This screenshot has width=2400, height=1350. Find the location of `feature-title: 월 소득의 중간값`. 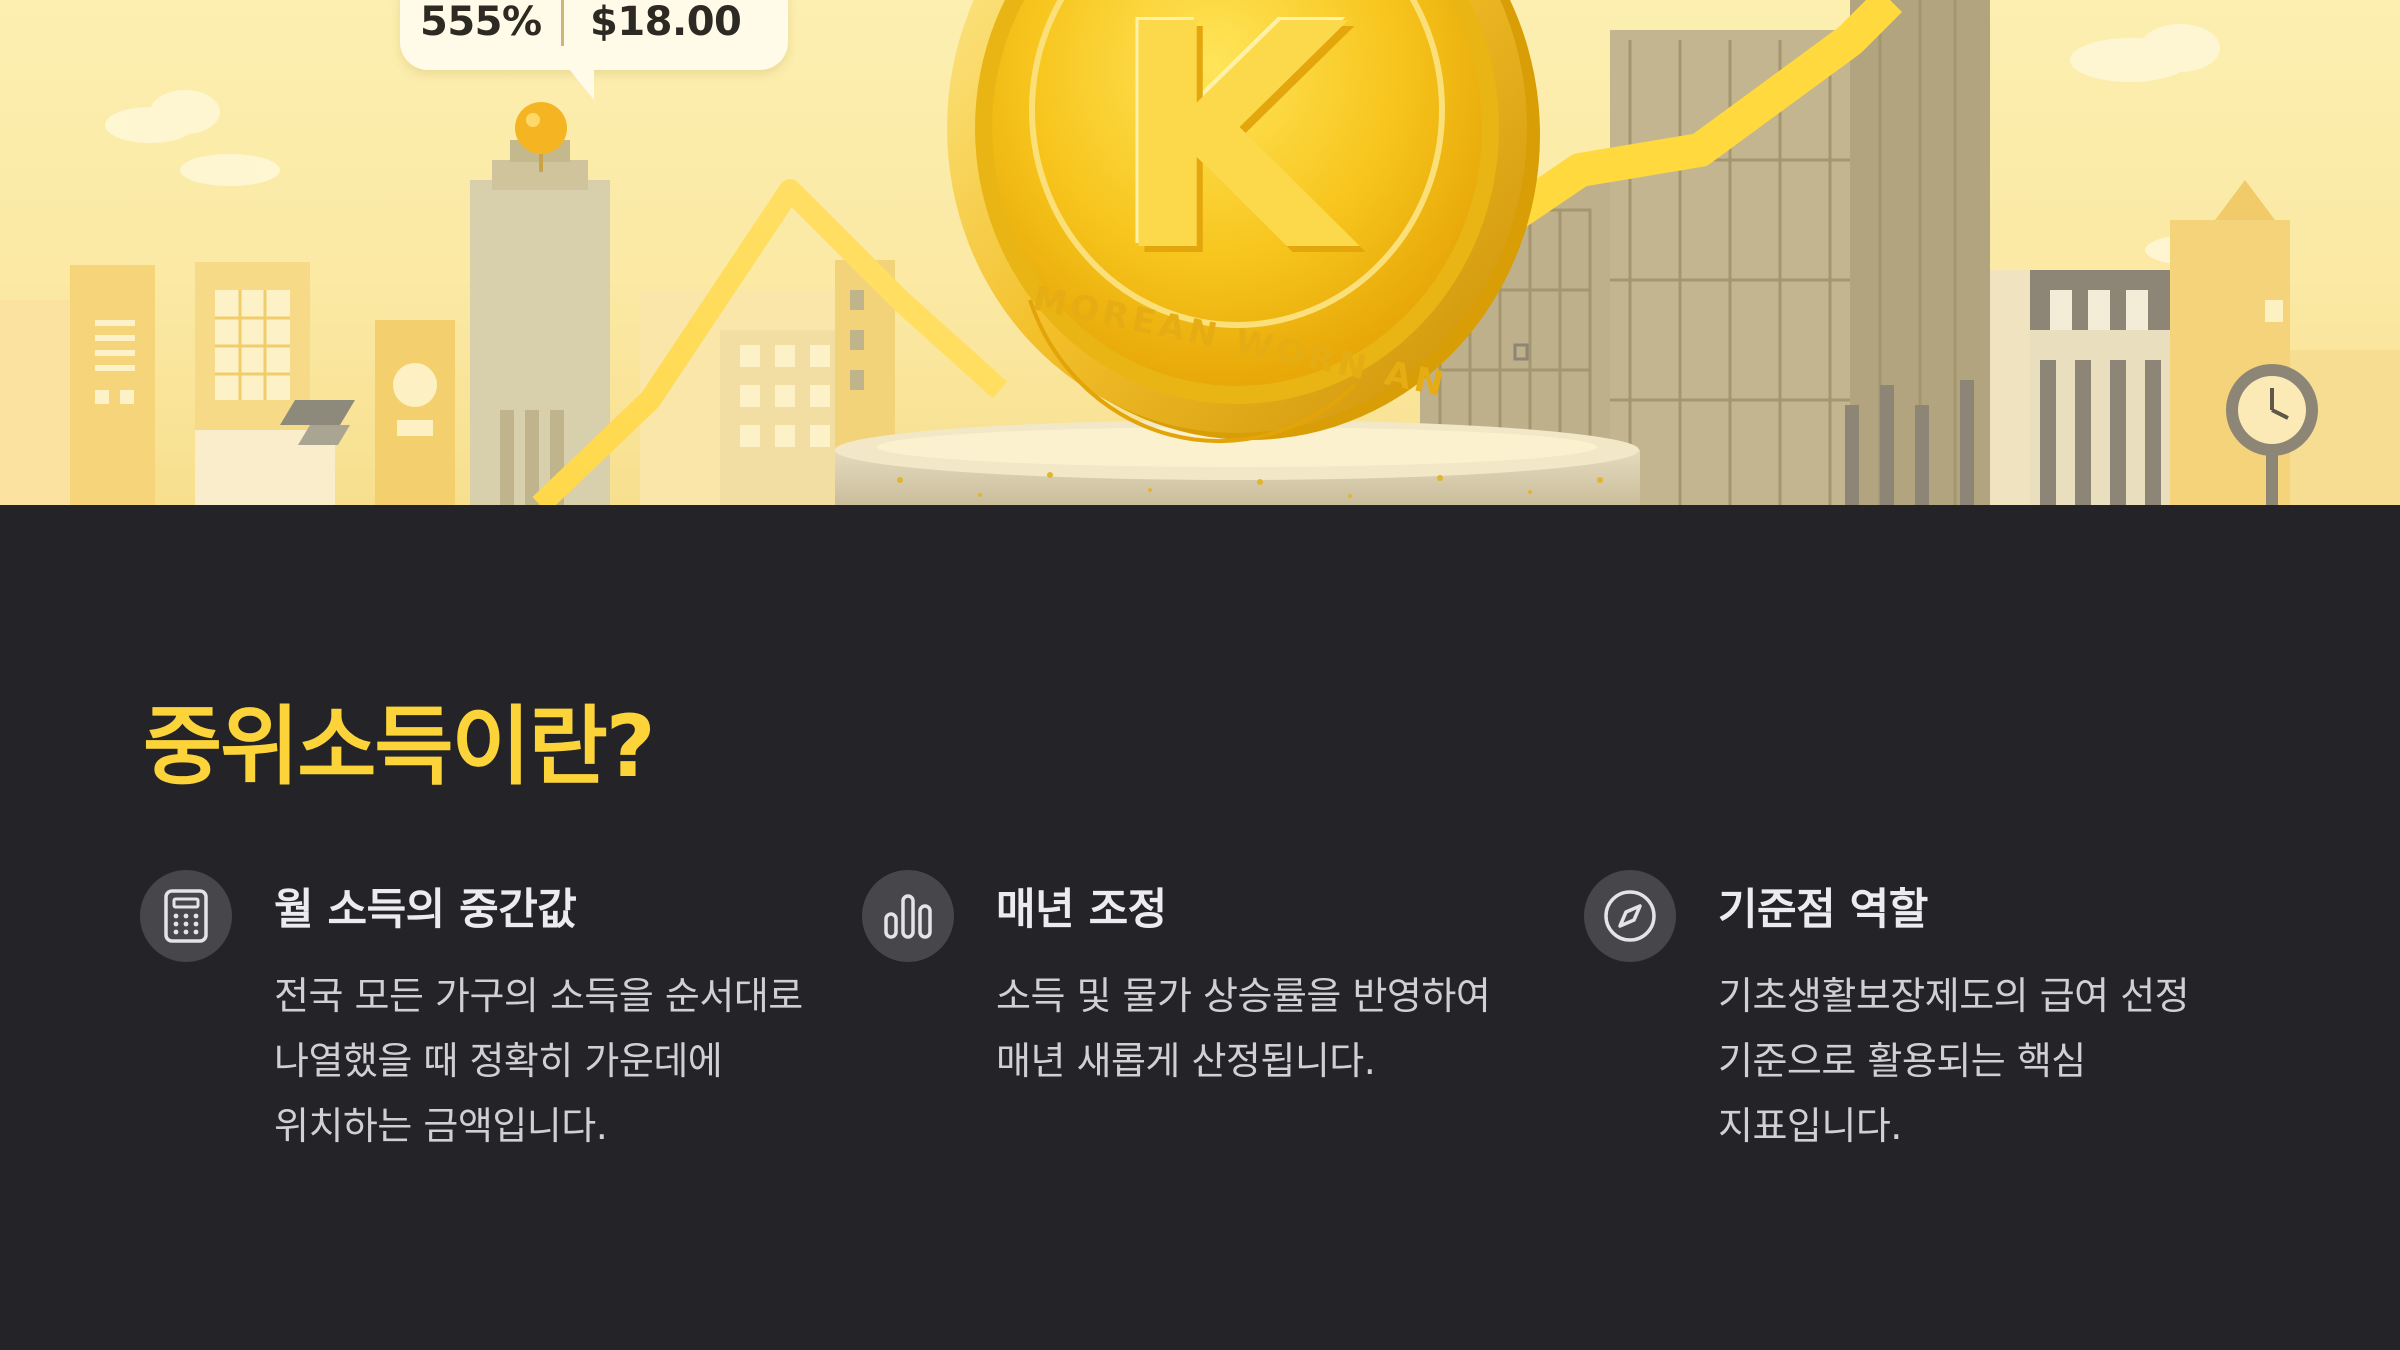

feature-title: 월 소득의 중간값 is located at coordinates (425, 910).